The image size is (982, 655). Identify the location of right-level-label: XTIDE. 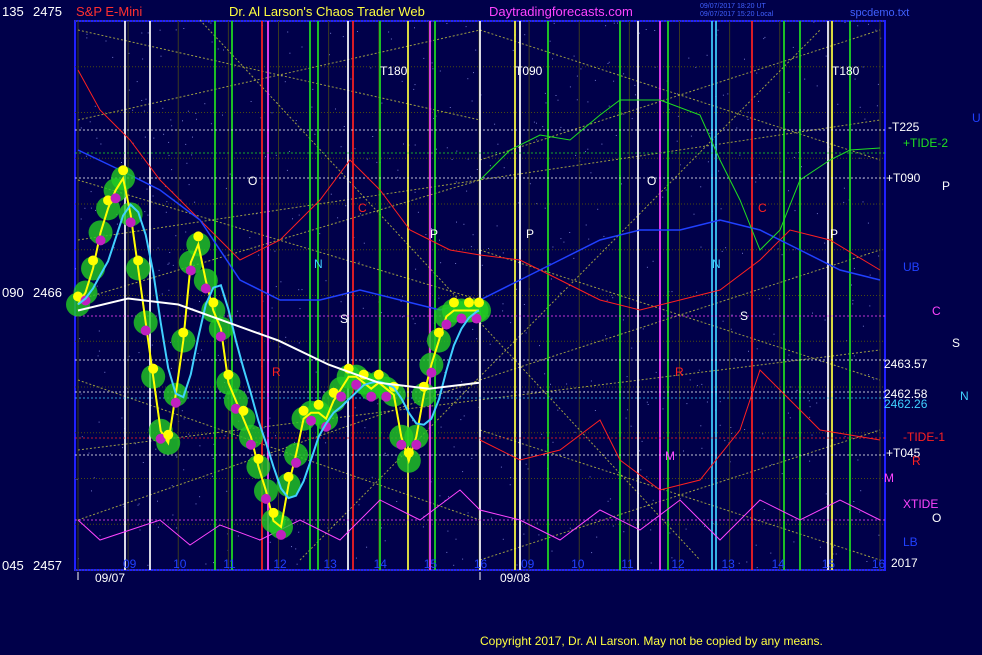
(920, 504).